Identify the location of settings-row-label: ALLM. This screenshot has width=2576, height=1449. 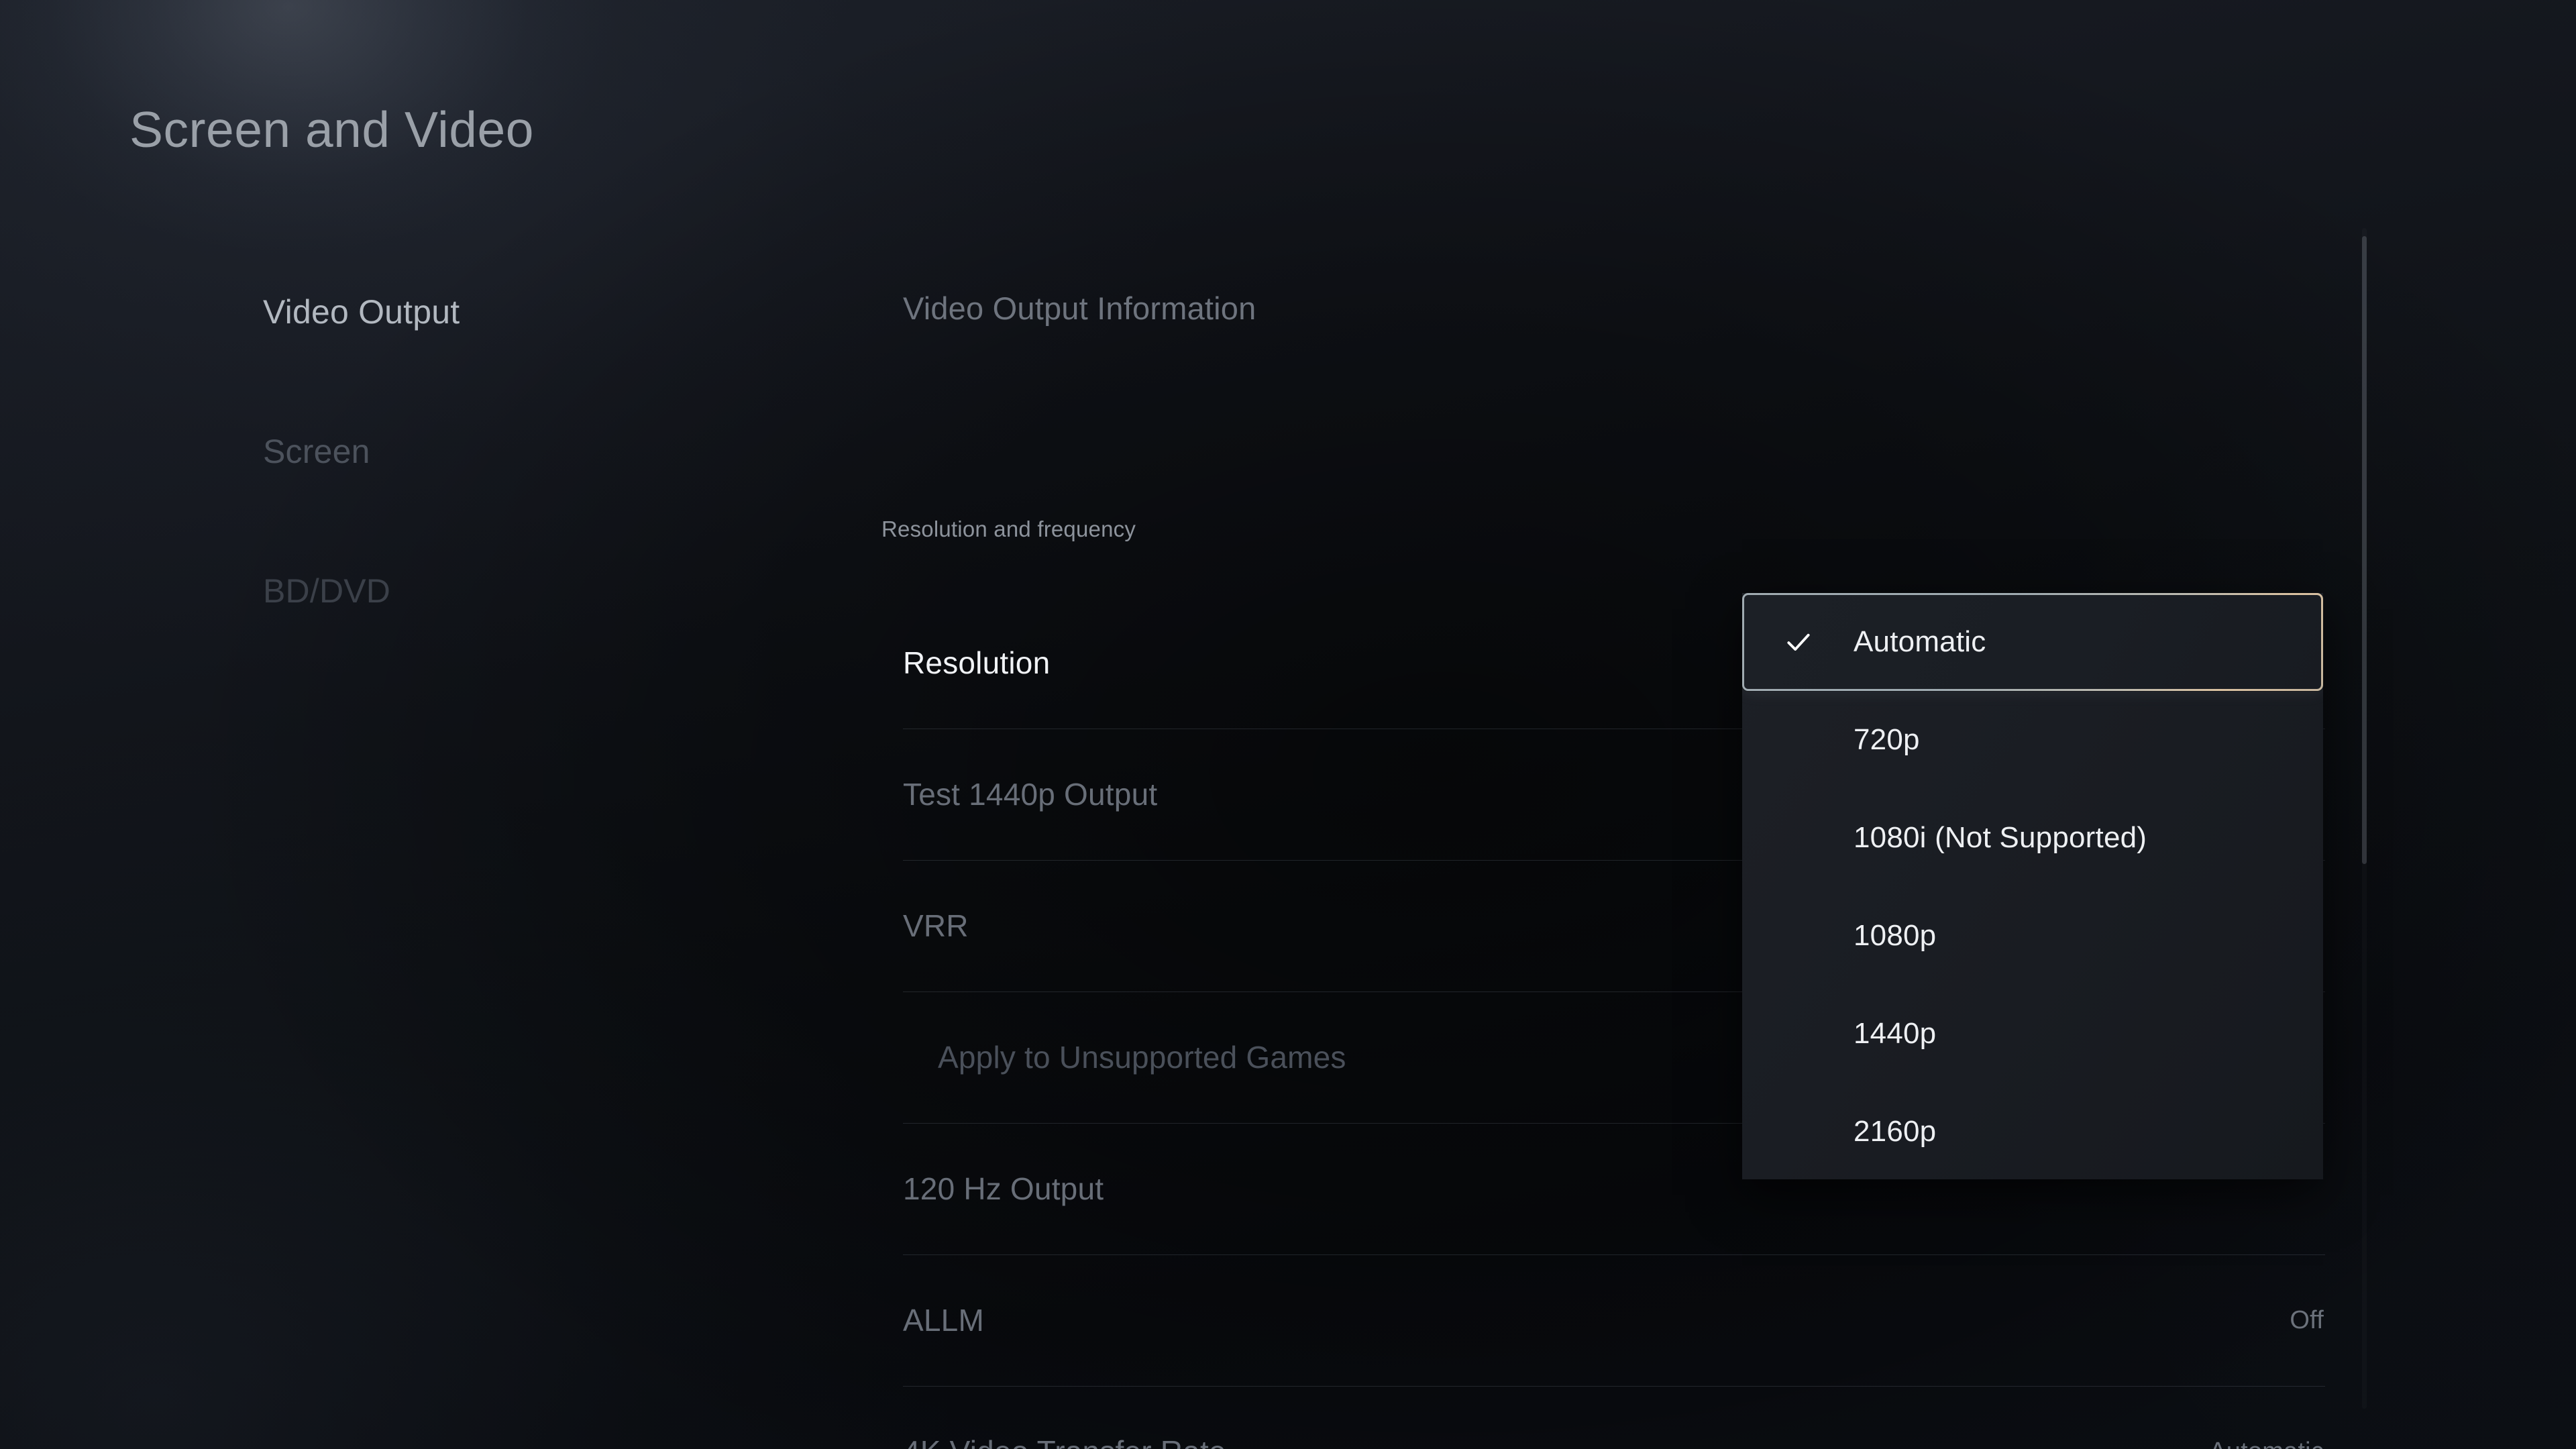
(943, 1320).